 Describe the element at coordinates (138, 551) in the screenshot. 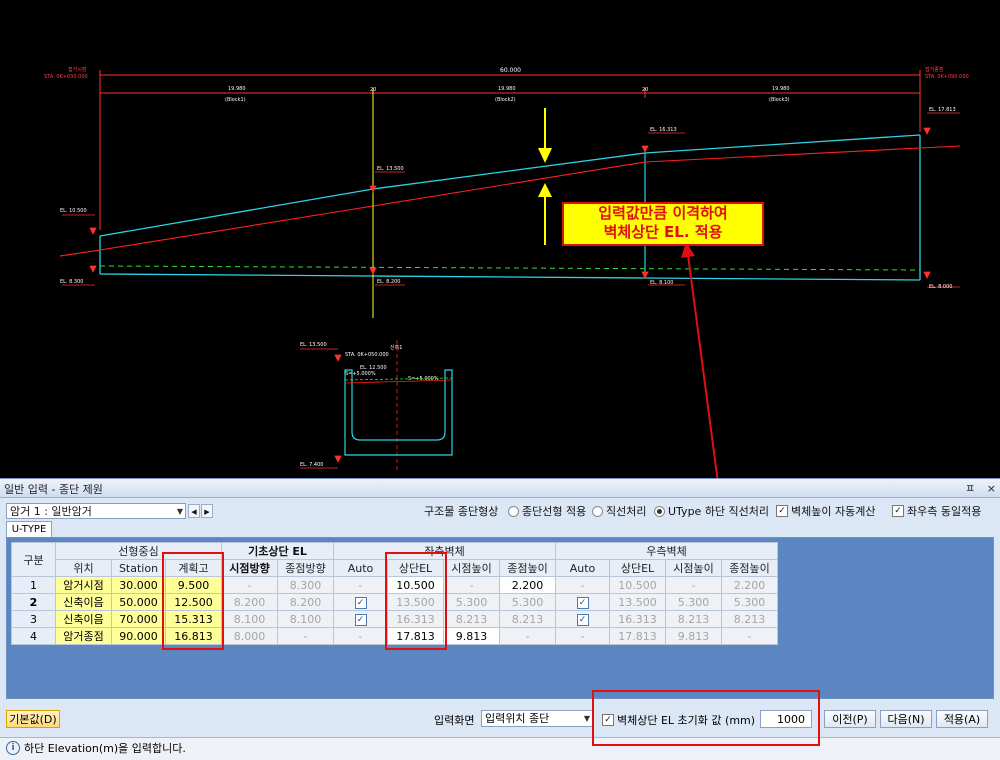

I see `header-center: 선형중심` at that location.